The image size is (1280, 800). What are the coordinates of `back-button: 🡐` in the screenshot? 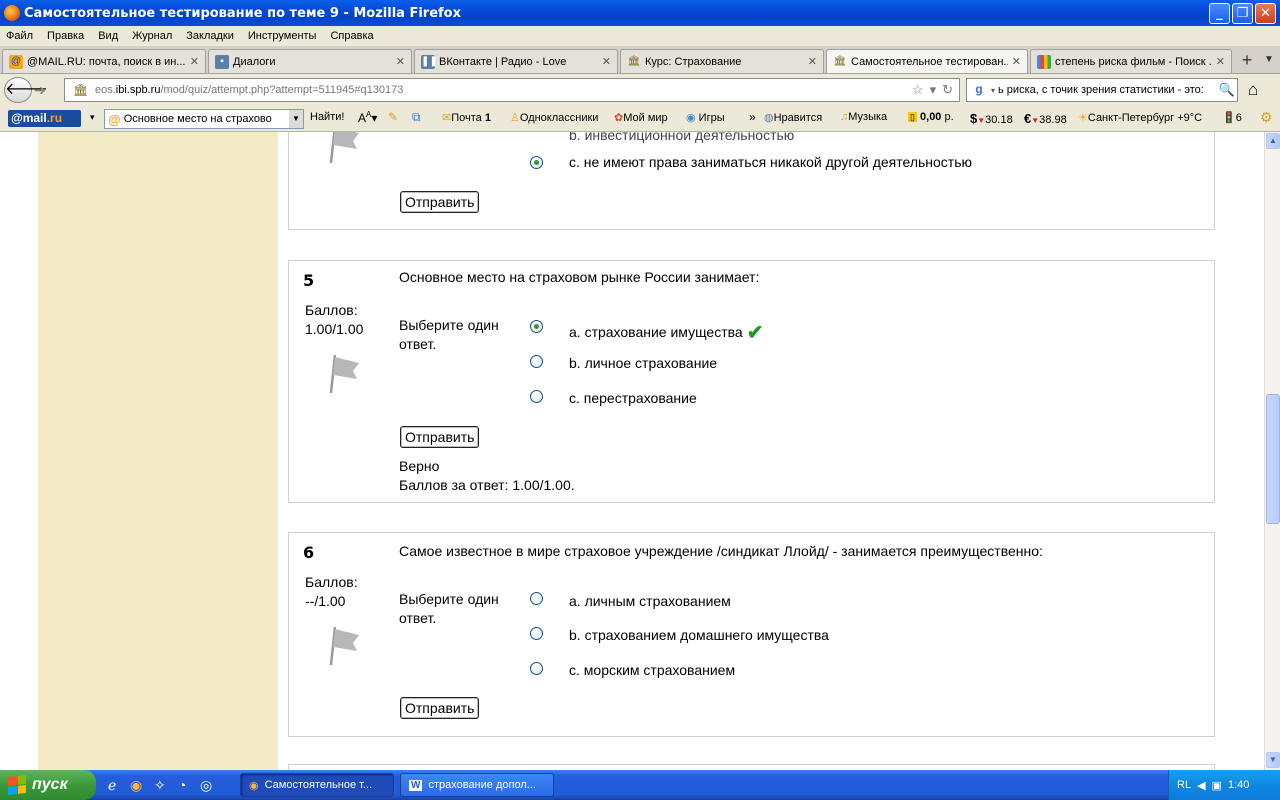 It's located at (26, 90).